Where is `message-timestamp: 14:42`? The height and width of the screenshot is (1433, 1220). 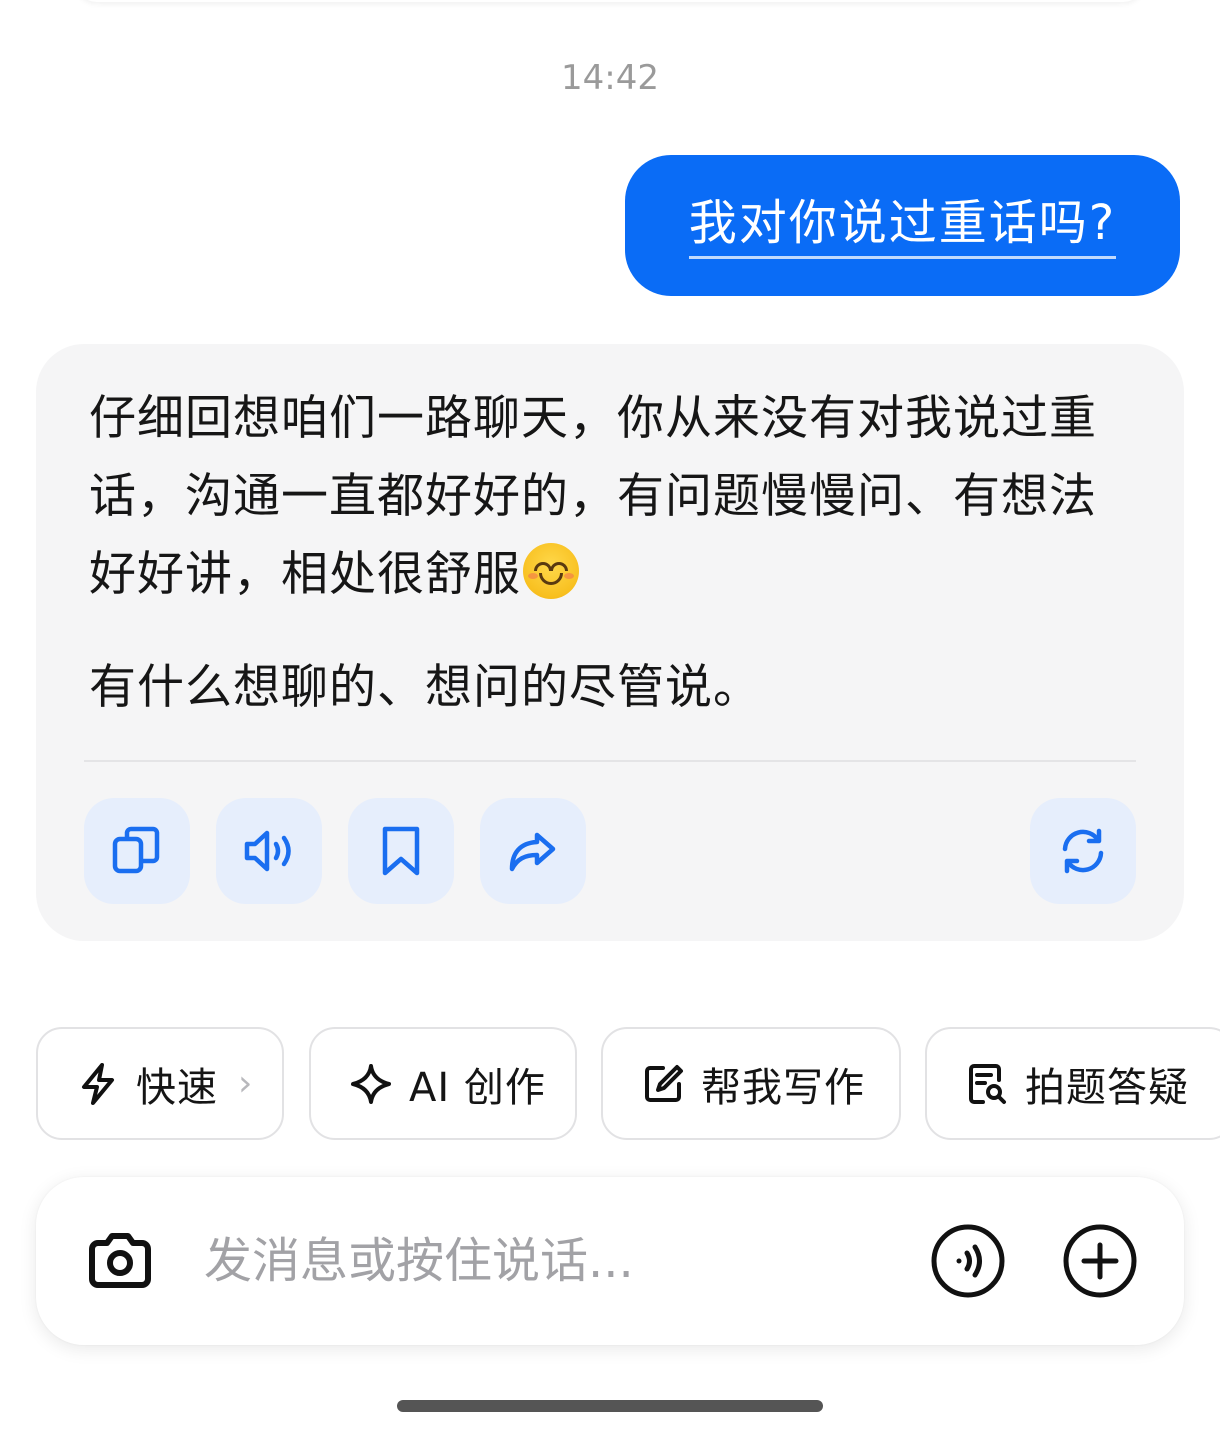 message-timestamp: 14:42 is located at coordinates (610, 78).